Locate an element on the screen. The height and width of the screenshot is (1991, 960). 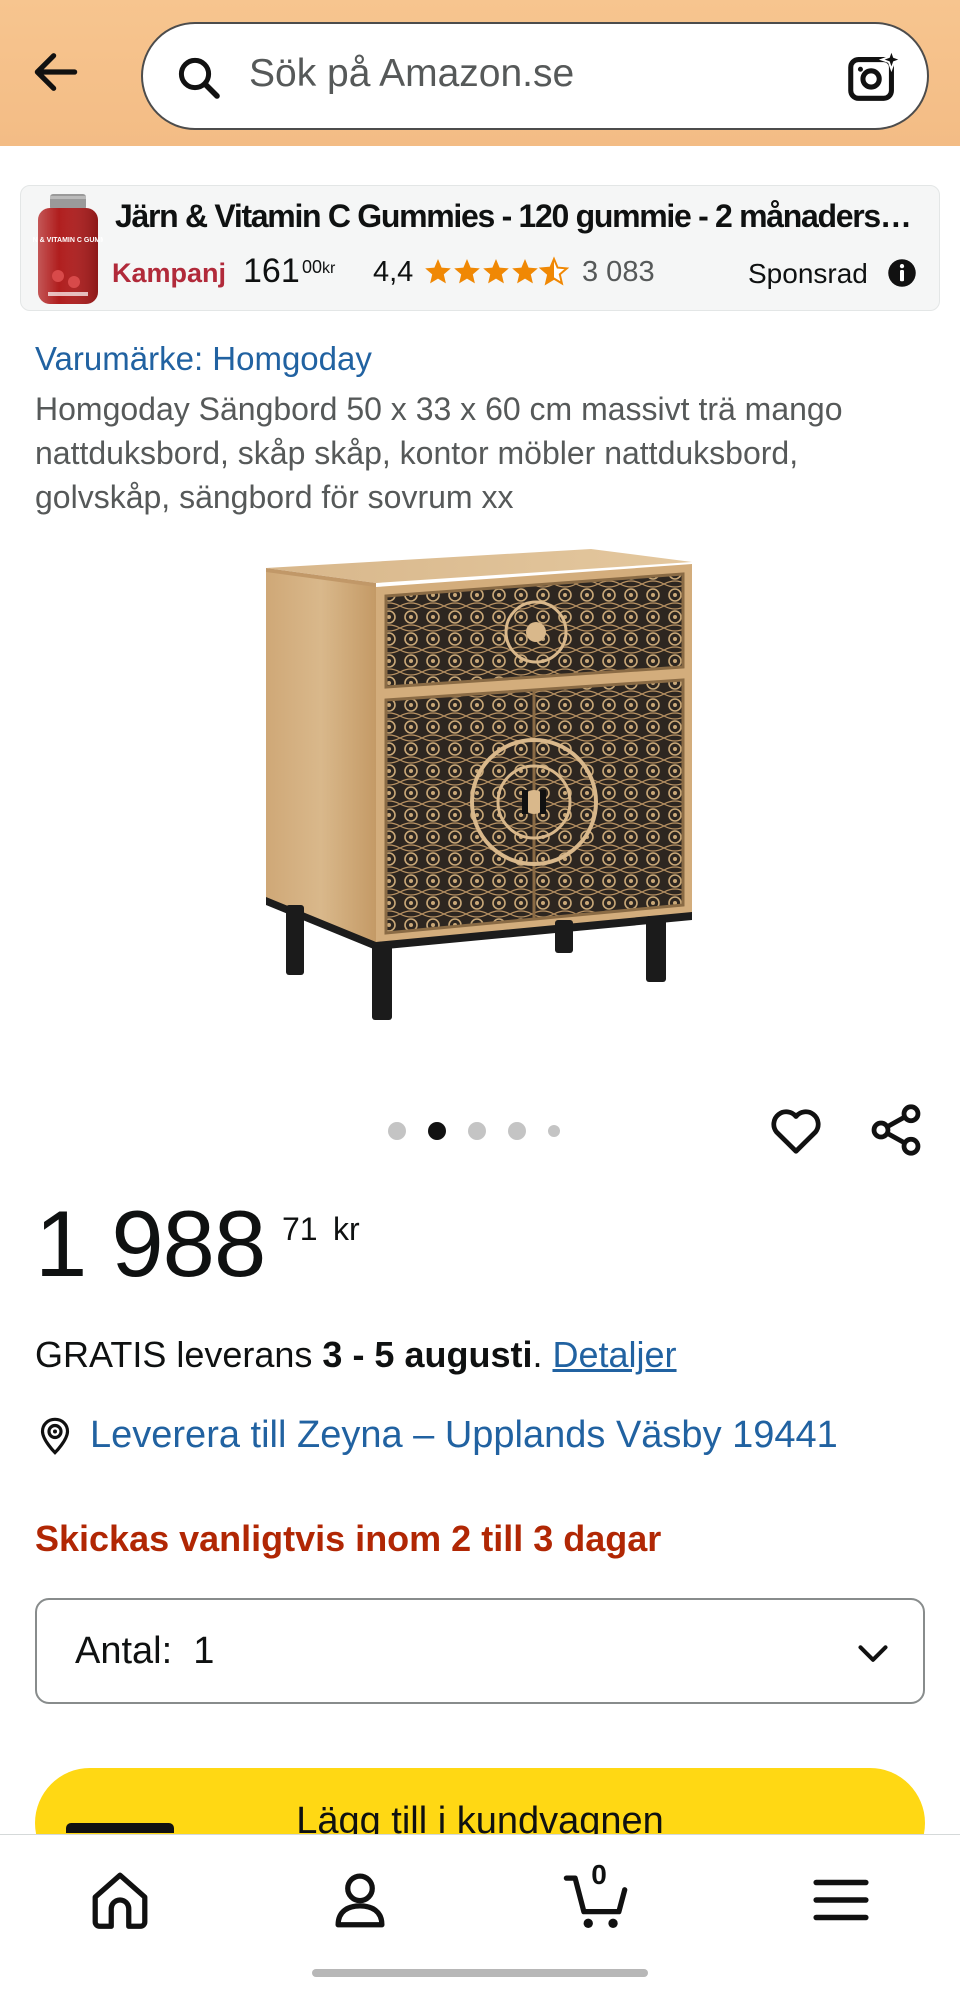
delivery-suffix: . is located at coordinates (542, 1354).